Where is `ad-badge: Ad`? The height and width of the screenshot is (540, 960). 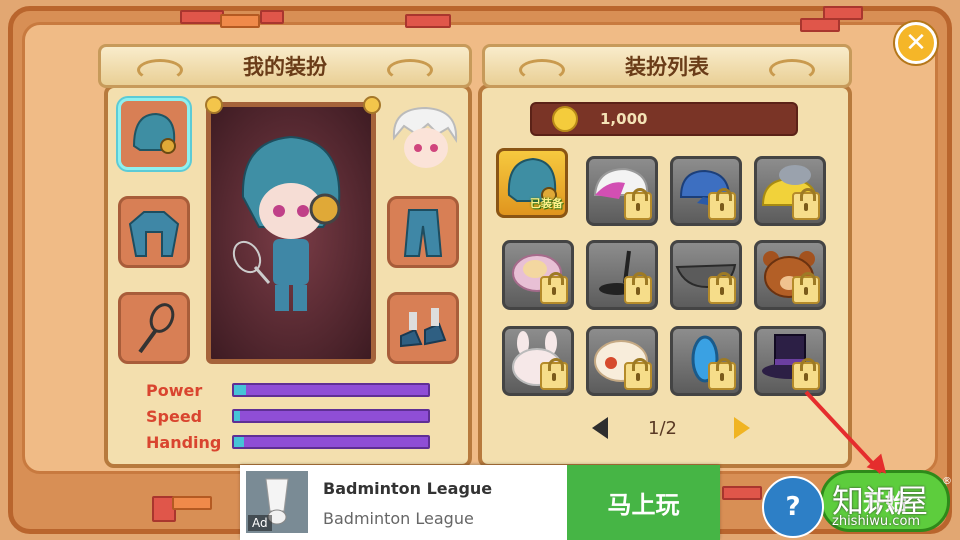 ad-badge: Ad is located at coordinates (260, 523).